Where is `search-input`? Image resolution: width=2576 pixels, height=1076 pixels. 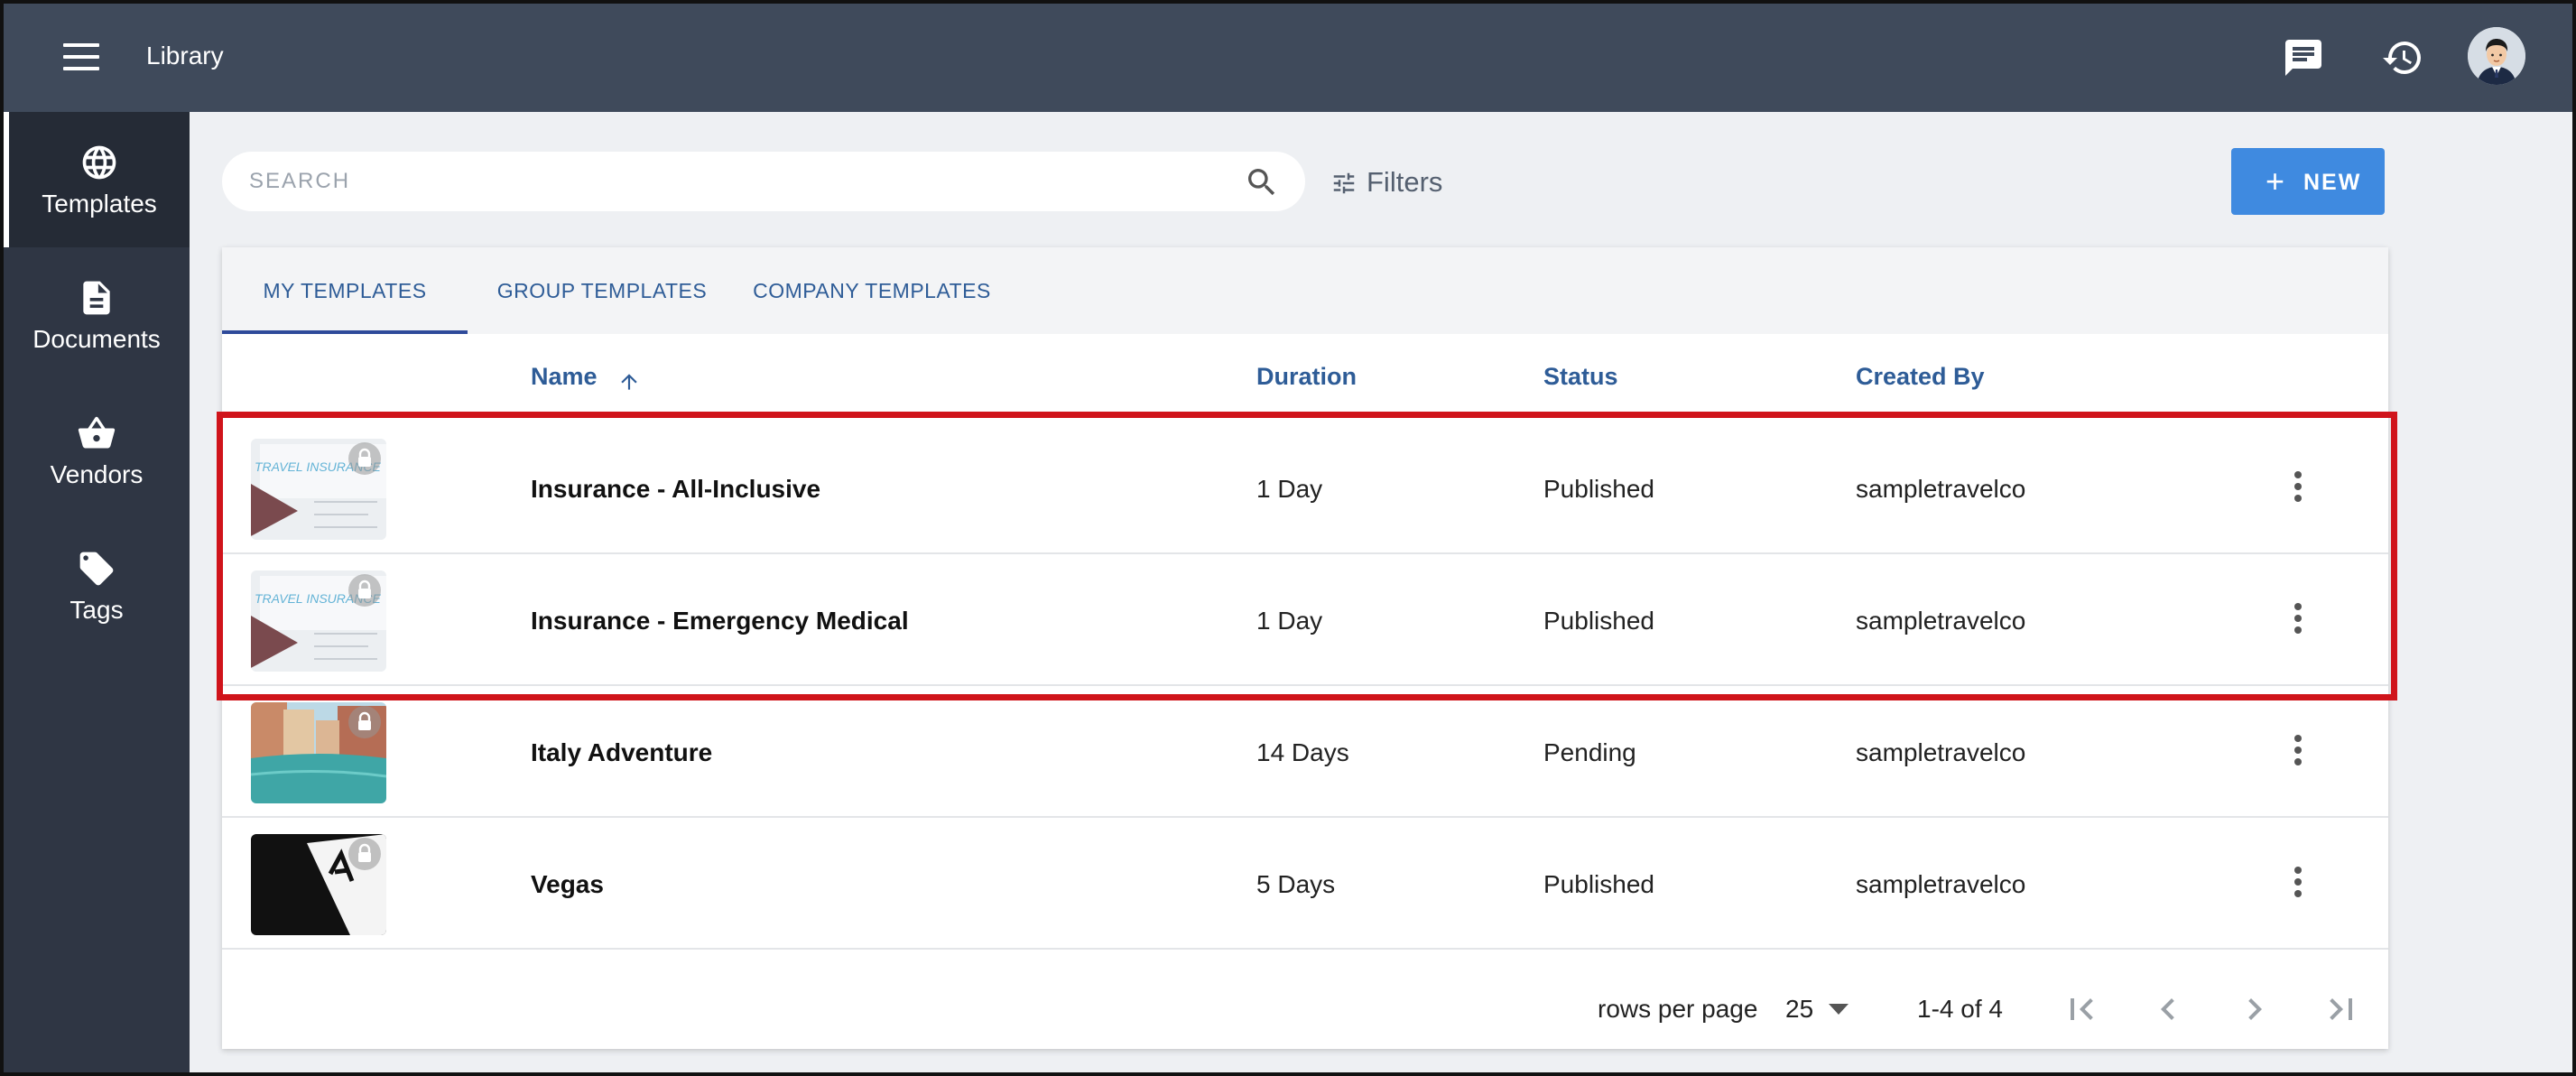
search-input is located at coordinates (727, 181).